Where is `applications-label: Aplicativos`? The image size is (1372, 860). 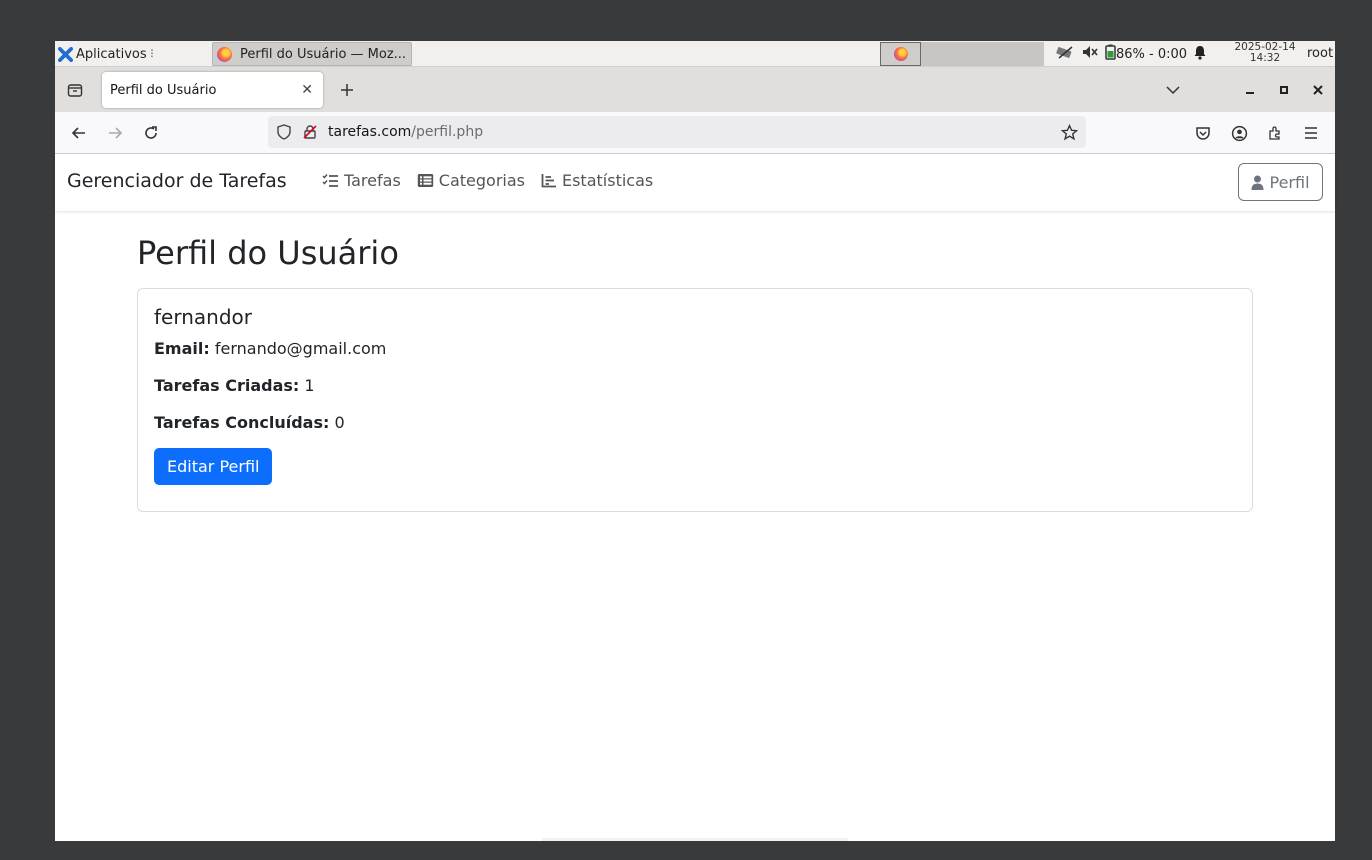 applications-label: Aplicativos is located at coordinates (111, 54).